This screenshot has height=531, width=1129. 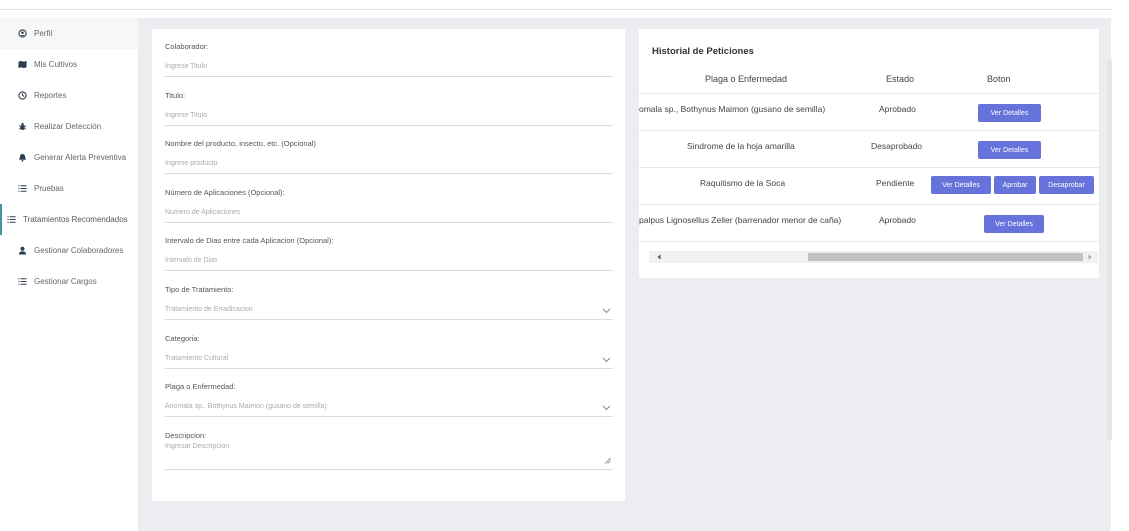 What do you see at coordinates (22, 251) in the screenshot?
I see `user-icon` at bounding box center [22, 251].